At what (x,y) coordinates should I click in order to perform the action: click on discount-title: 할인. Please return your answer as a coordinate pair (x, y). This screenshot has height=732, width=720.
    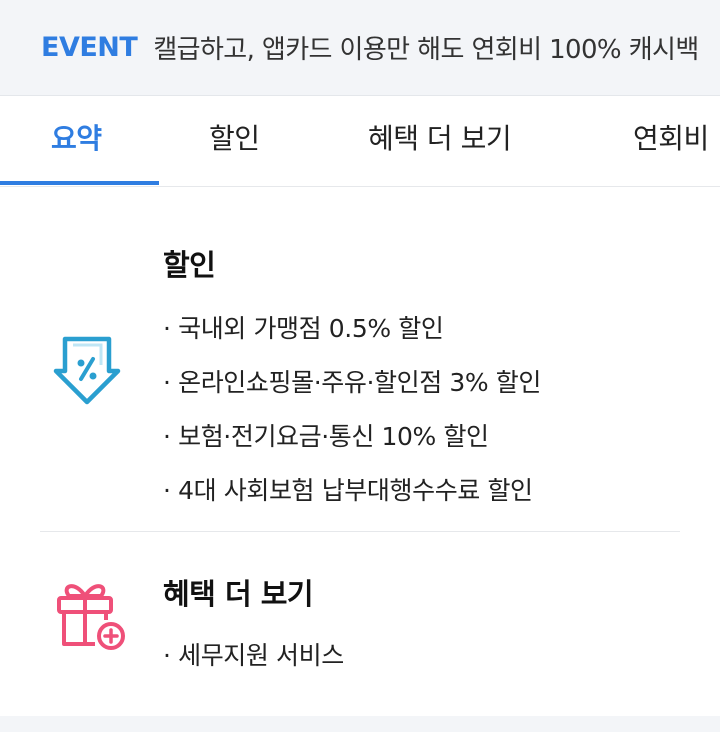
    Looking at the image, I should click on (189, 265).